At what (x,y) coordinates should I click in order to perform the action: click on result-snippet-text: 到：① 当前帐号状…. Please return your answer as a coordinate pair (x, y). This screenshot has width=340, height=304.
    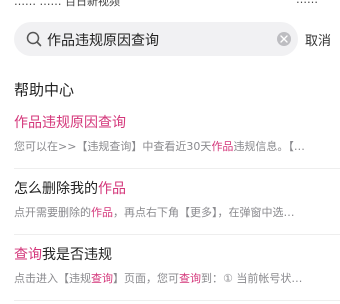
    Looking at the image, I should click on (252, 278).